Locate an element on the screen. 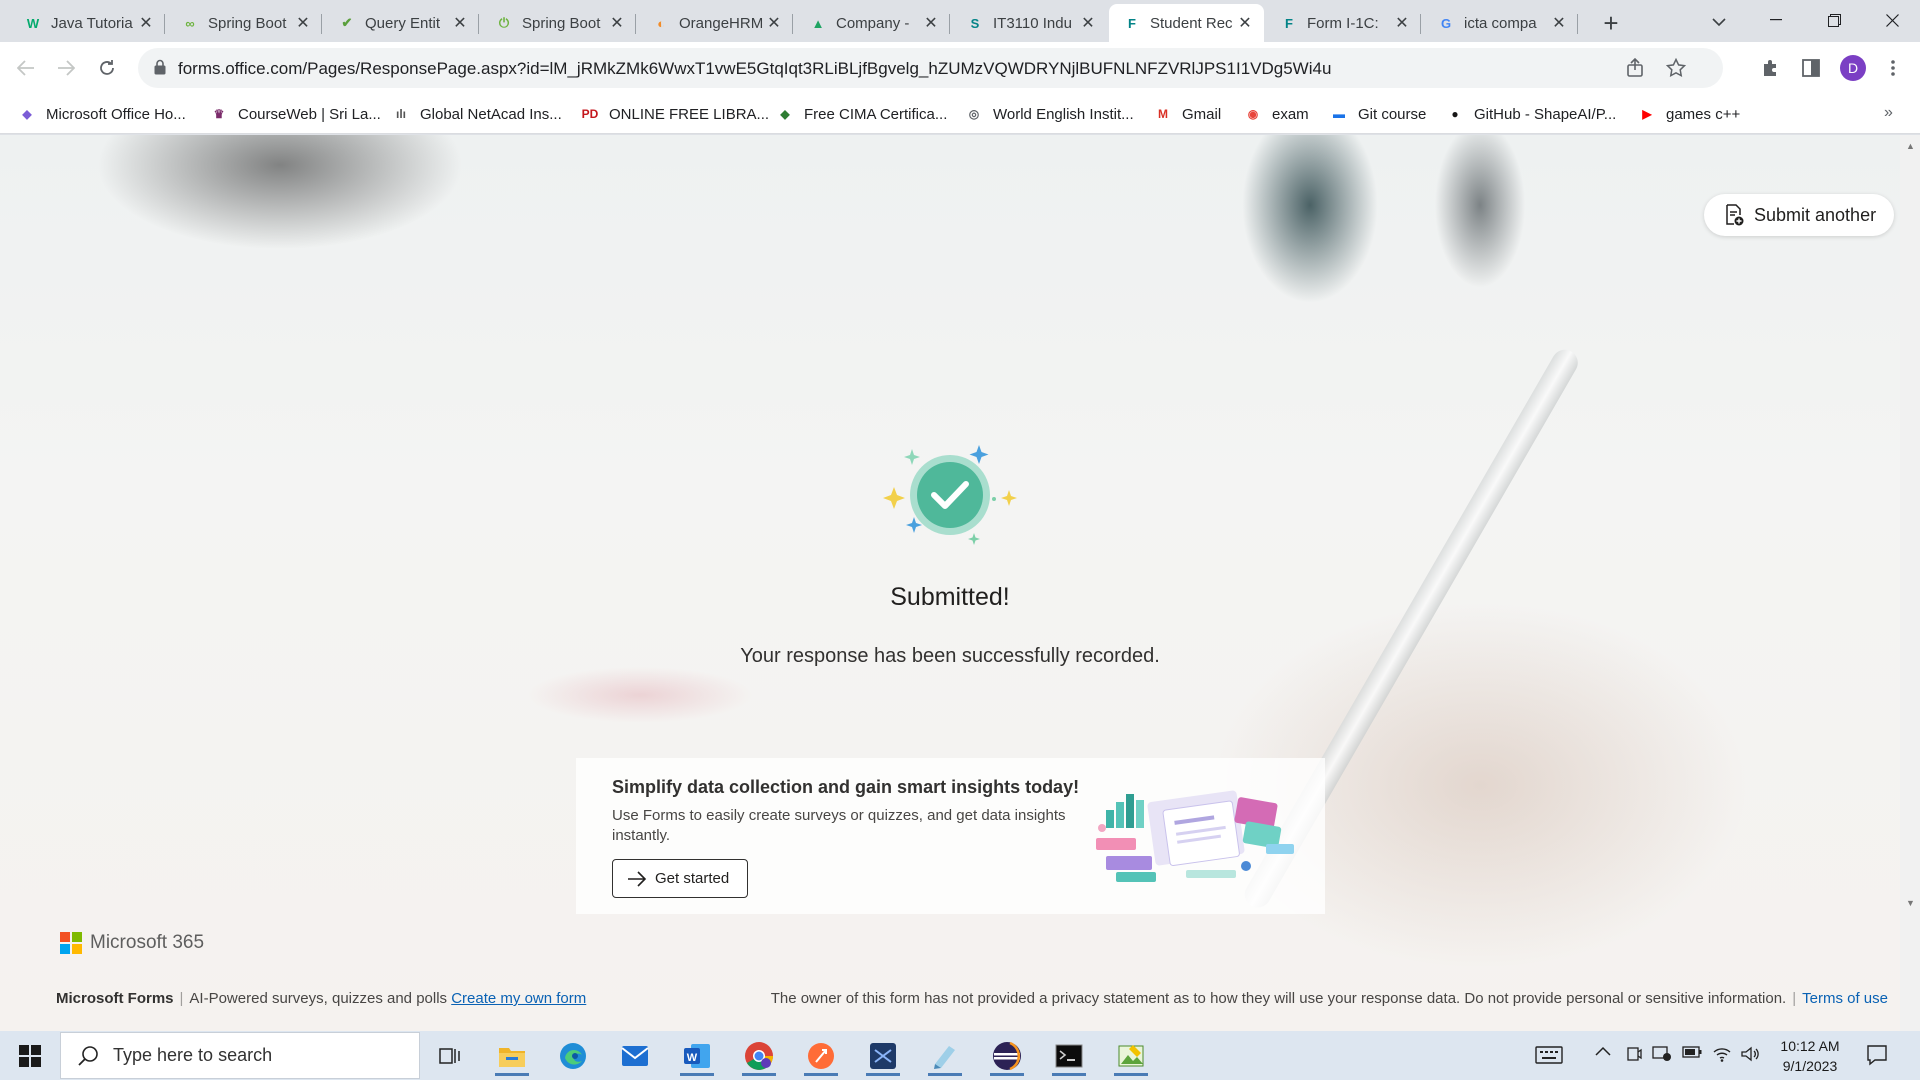 This screenshot has width=1920, height=1080. bookmark-item: ◉ exam is located at coordinates (1276, 114).